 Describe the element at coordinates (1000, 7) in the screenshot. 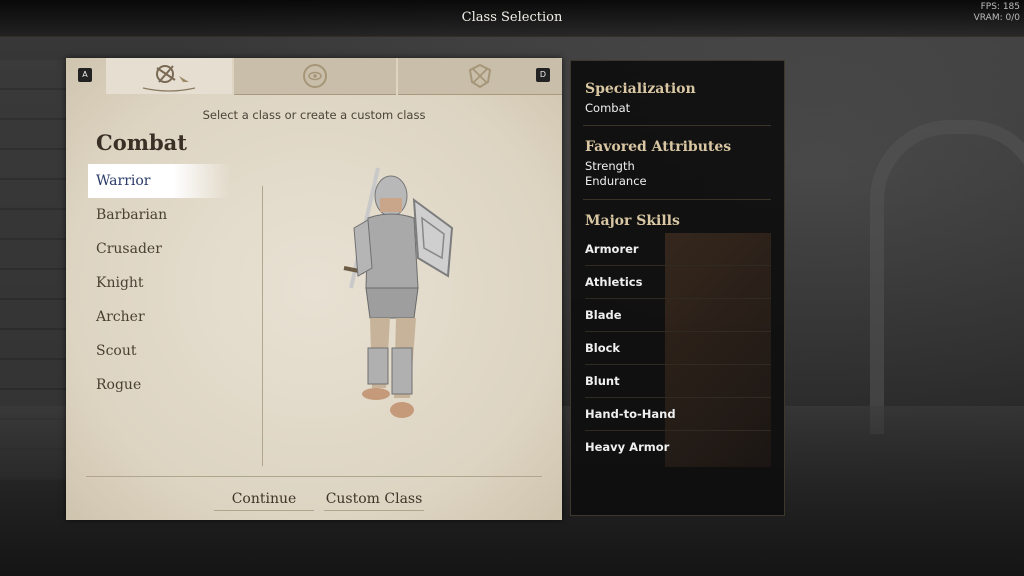

I see `fps-counter: FPS: 185` at that location.